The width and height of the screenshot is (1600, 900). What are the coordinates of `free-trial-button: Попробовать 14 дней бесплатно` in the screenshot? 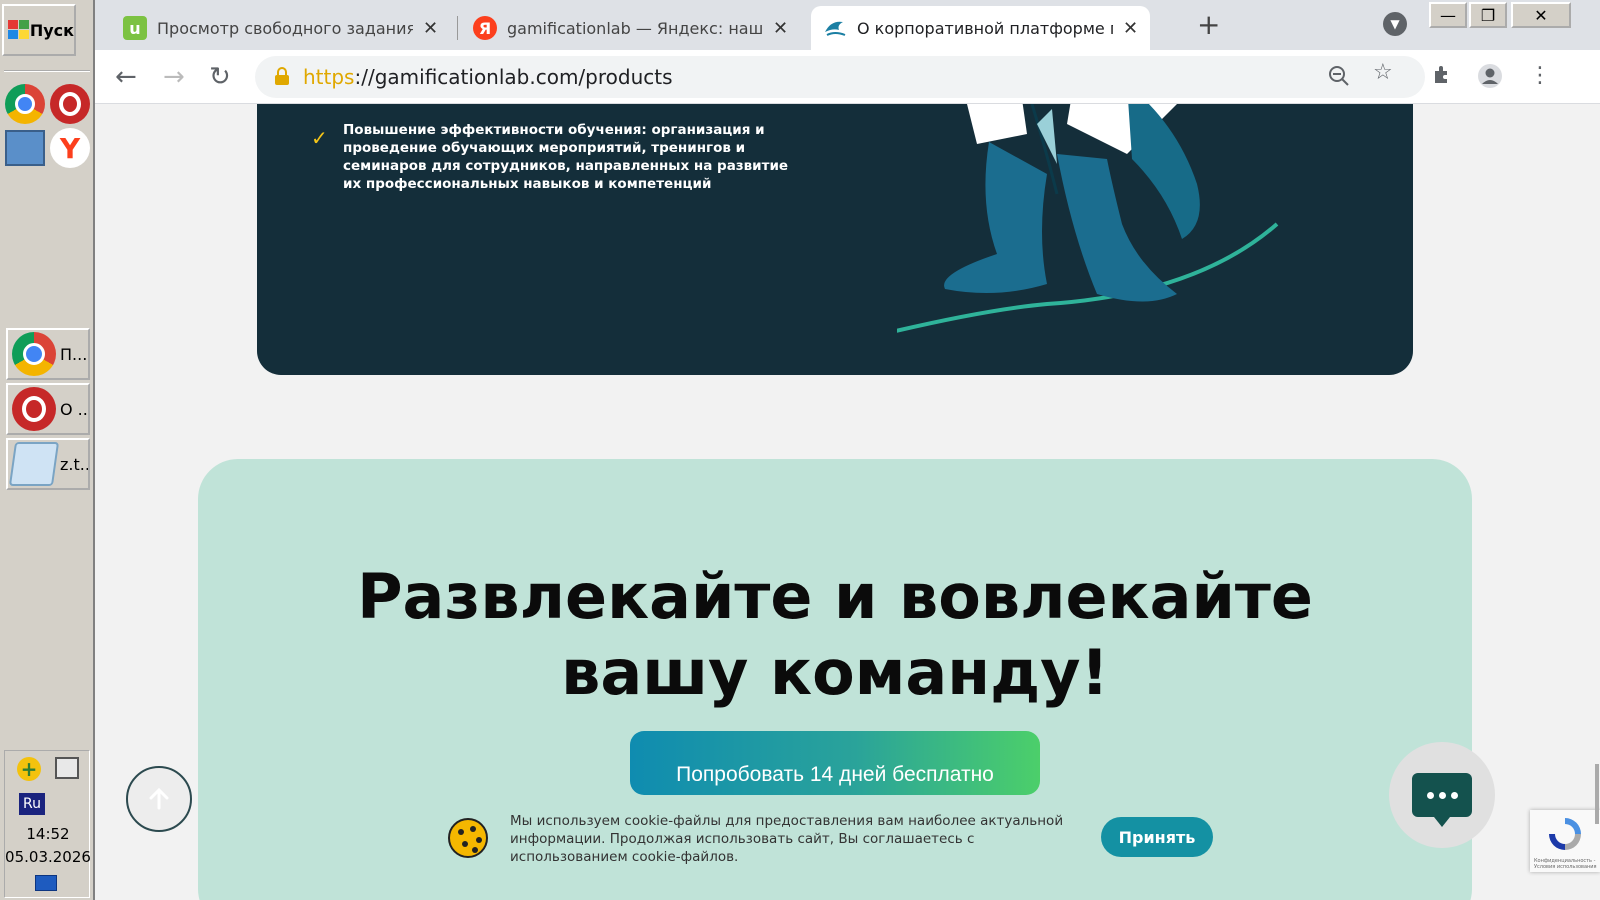 It's located at (835, 763).